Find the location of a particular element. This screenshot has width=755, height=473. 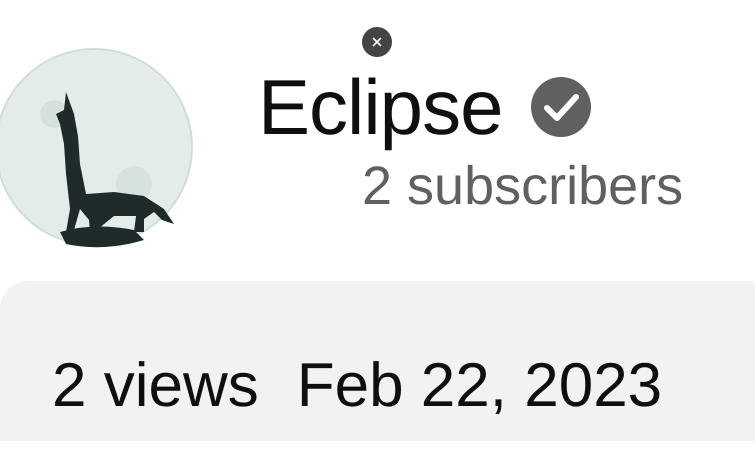

subscriber-count: 2 subscribers is located at coordinates (523, 186).